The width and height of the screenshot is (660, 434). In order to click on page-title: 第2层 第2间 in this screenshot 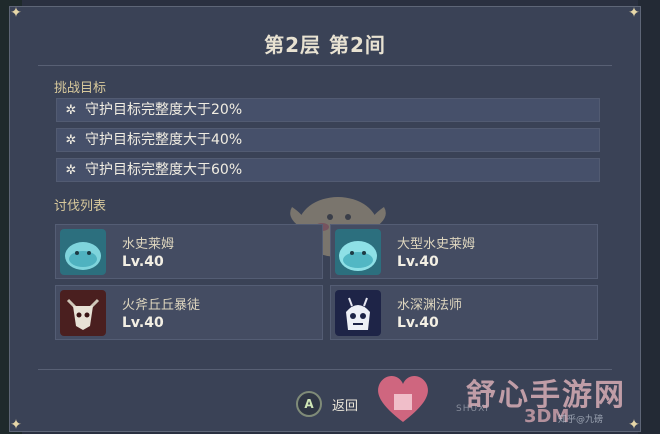, I will do `click(325, 45)`.